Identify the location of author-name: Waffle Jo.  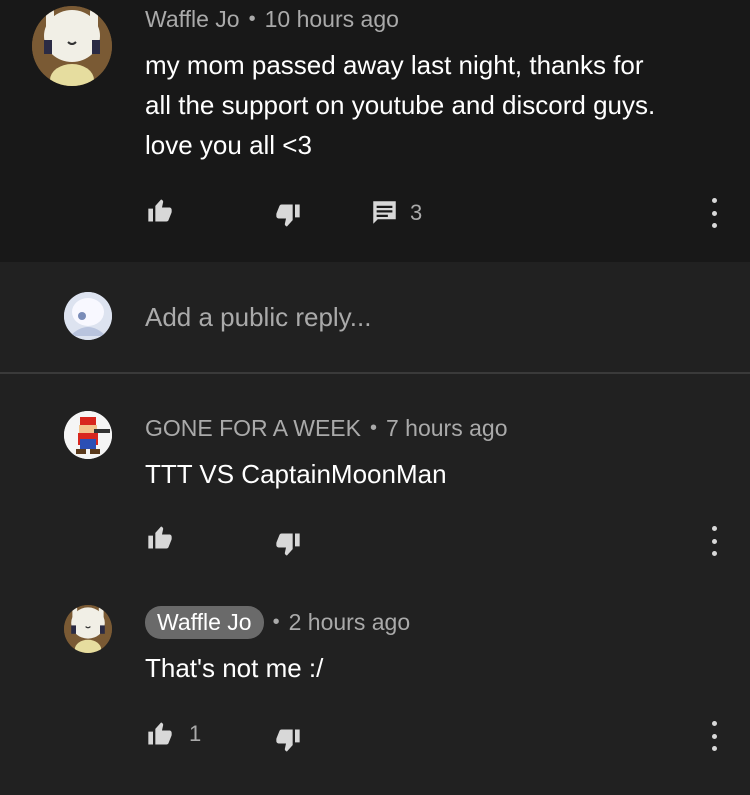
(192, 19).